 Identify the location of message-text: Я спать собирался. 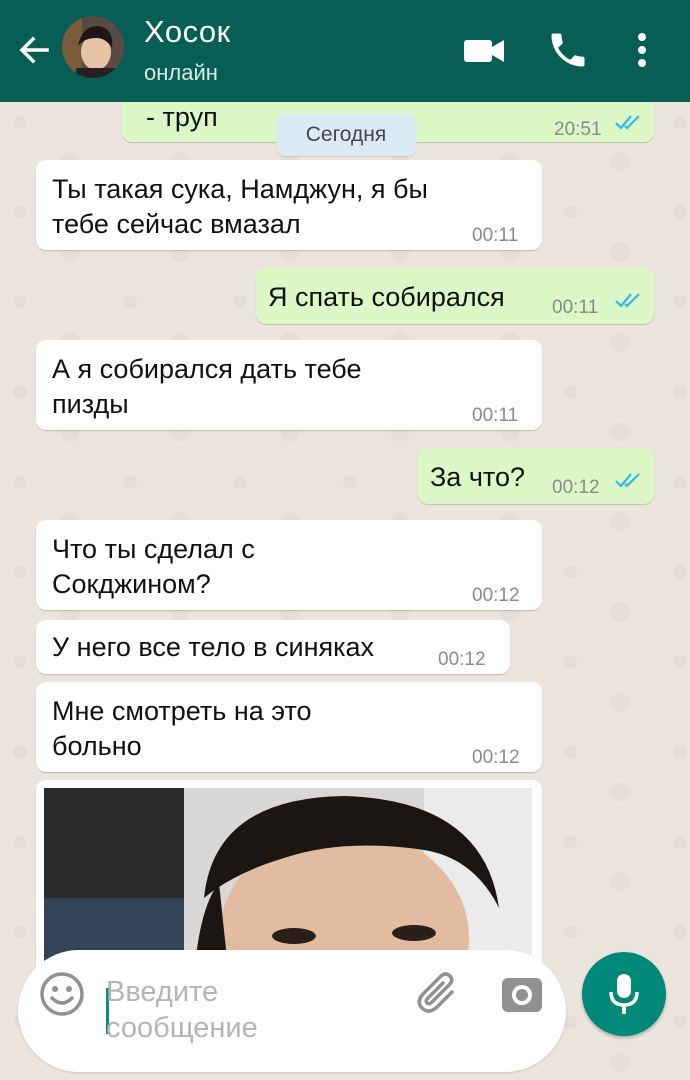
(386, 297).